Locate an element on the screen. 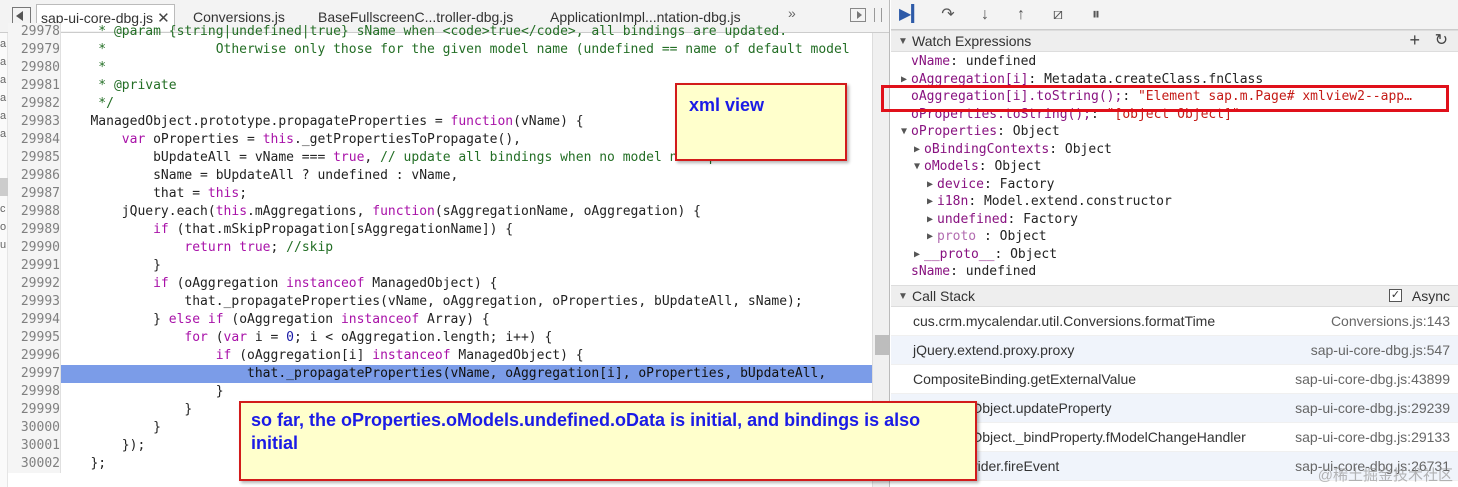 Image resolution: width=1458 pixels, height=487 pixels. line-number: 29979 is located at coordinates (34, 50).